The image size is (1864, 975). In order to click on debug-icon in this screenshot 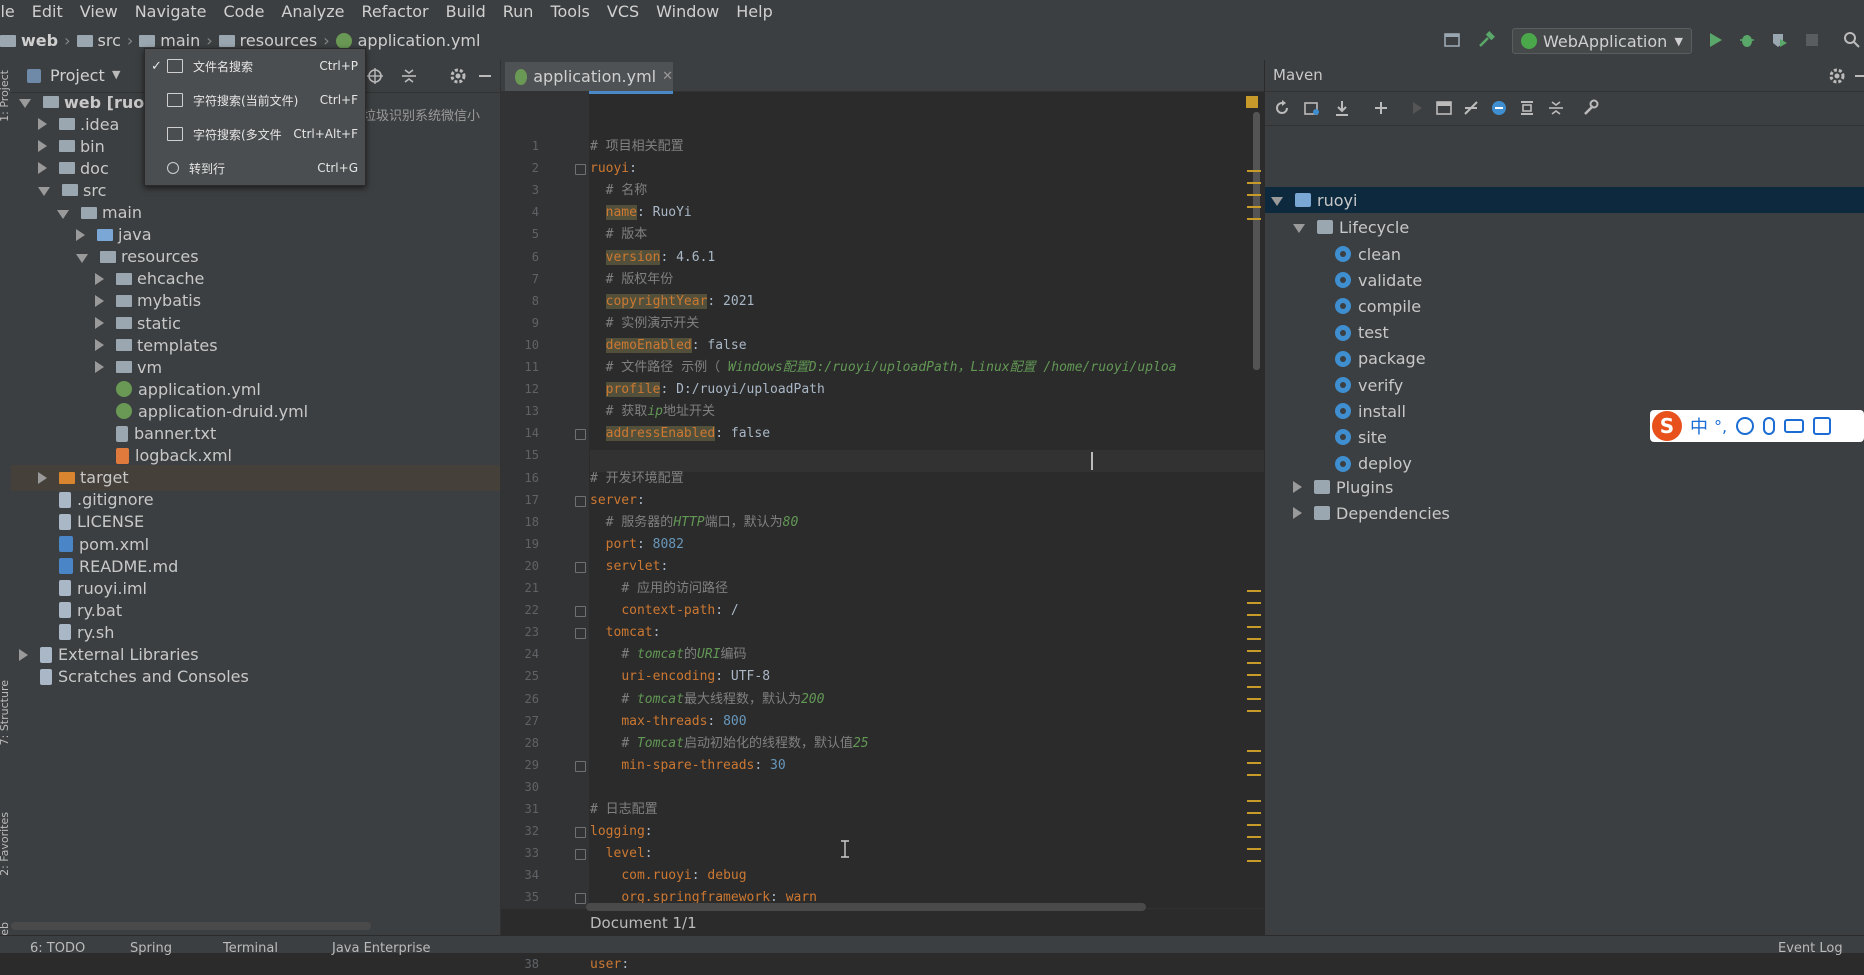, I will do `click(1747, 40)`.